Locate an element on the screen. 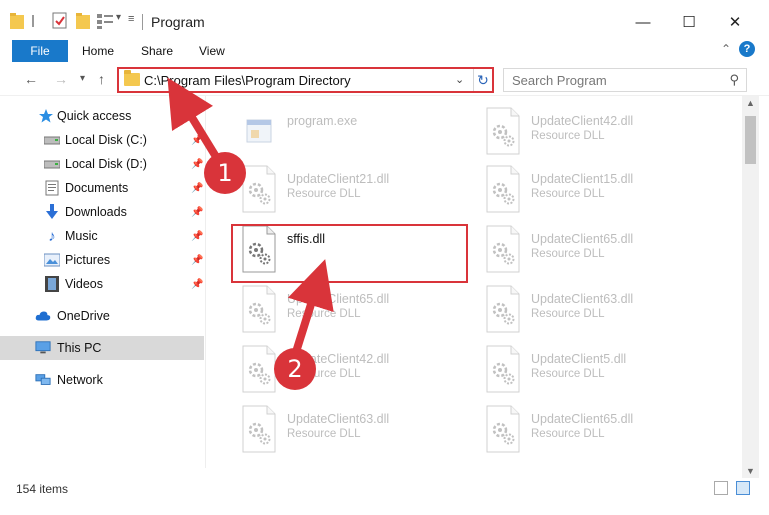  tab-view: View is located at coordinates (212, 51).